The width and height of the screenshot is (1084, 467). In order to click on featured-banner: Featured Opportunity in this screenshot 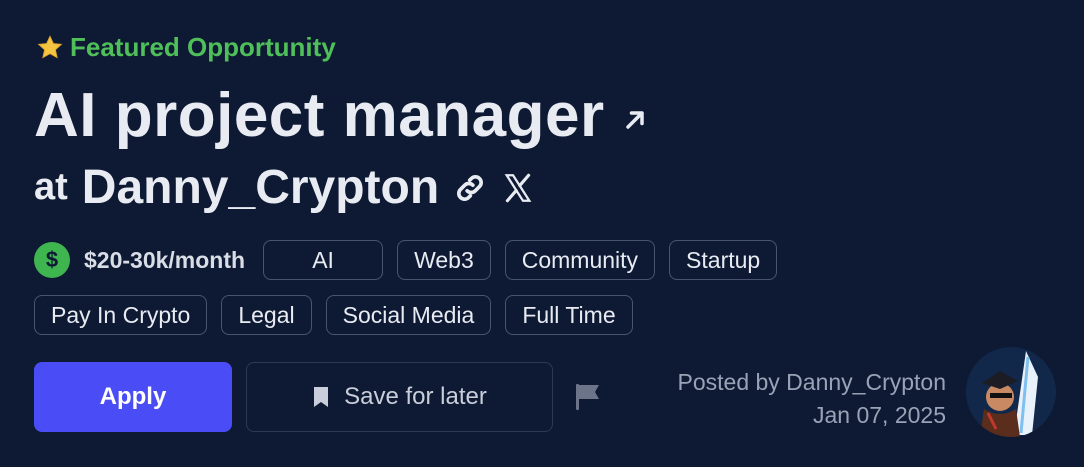, I will do `click(186, 47)`.